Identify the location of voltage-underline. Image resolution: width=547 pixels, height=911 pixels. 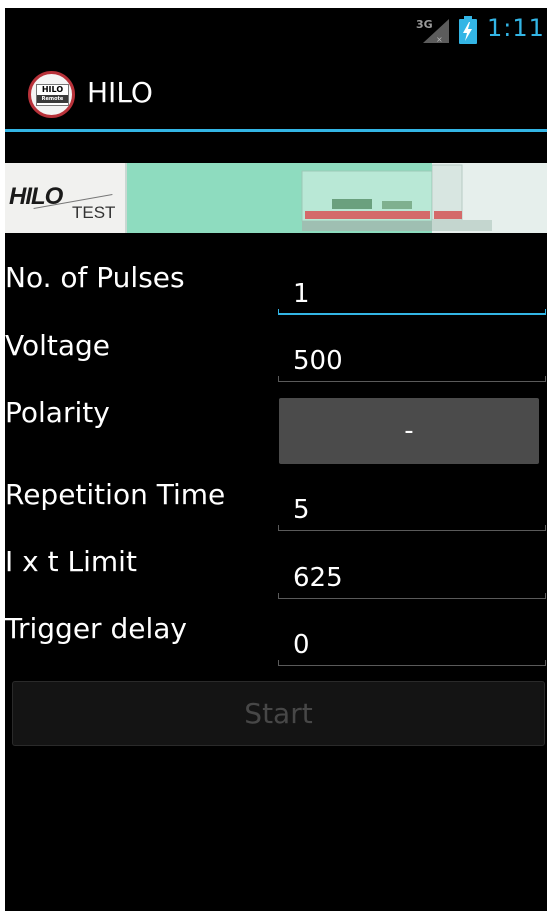
(412, 379).